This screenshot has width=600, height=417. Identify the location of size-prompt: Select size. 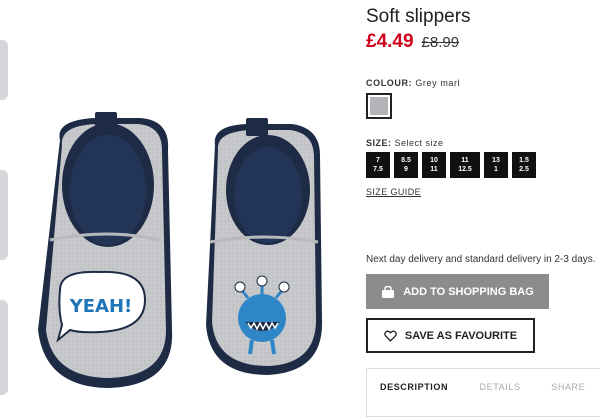
(419, 143).